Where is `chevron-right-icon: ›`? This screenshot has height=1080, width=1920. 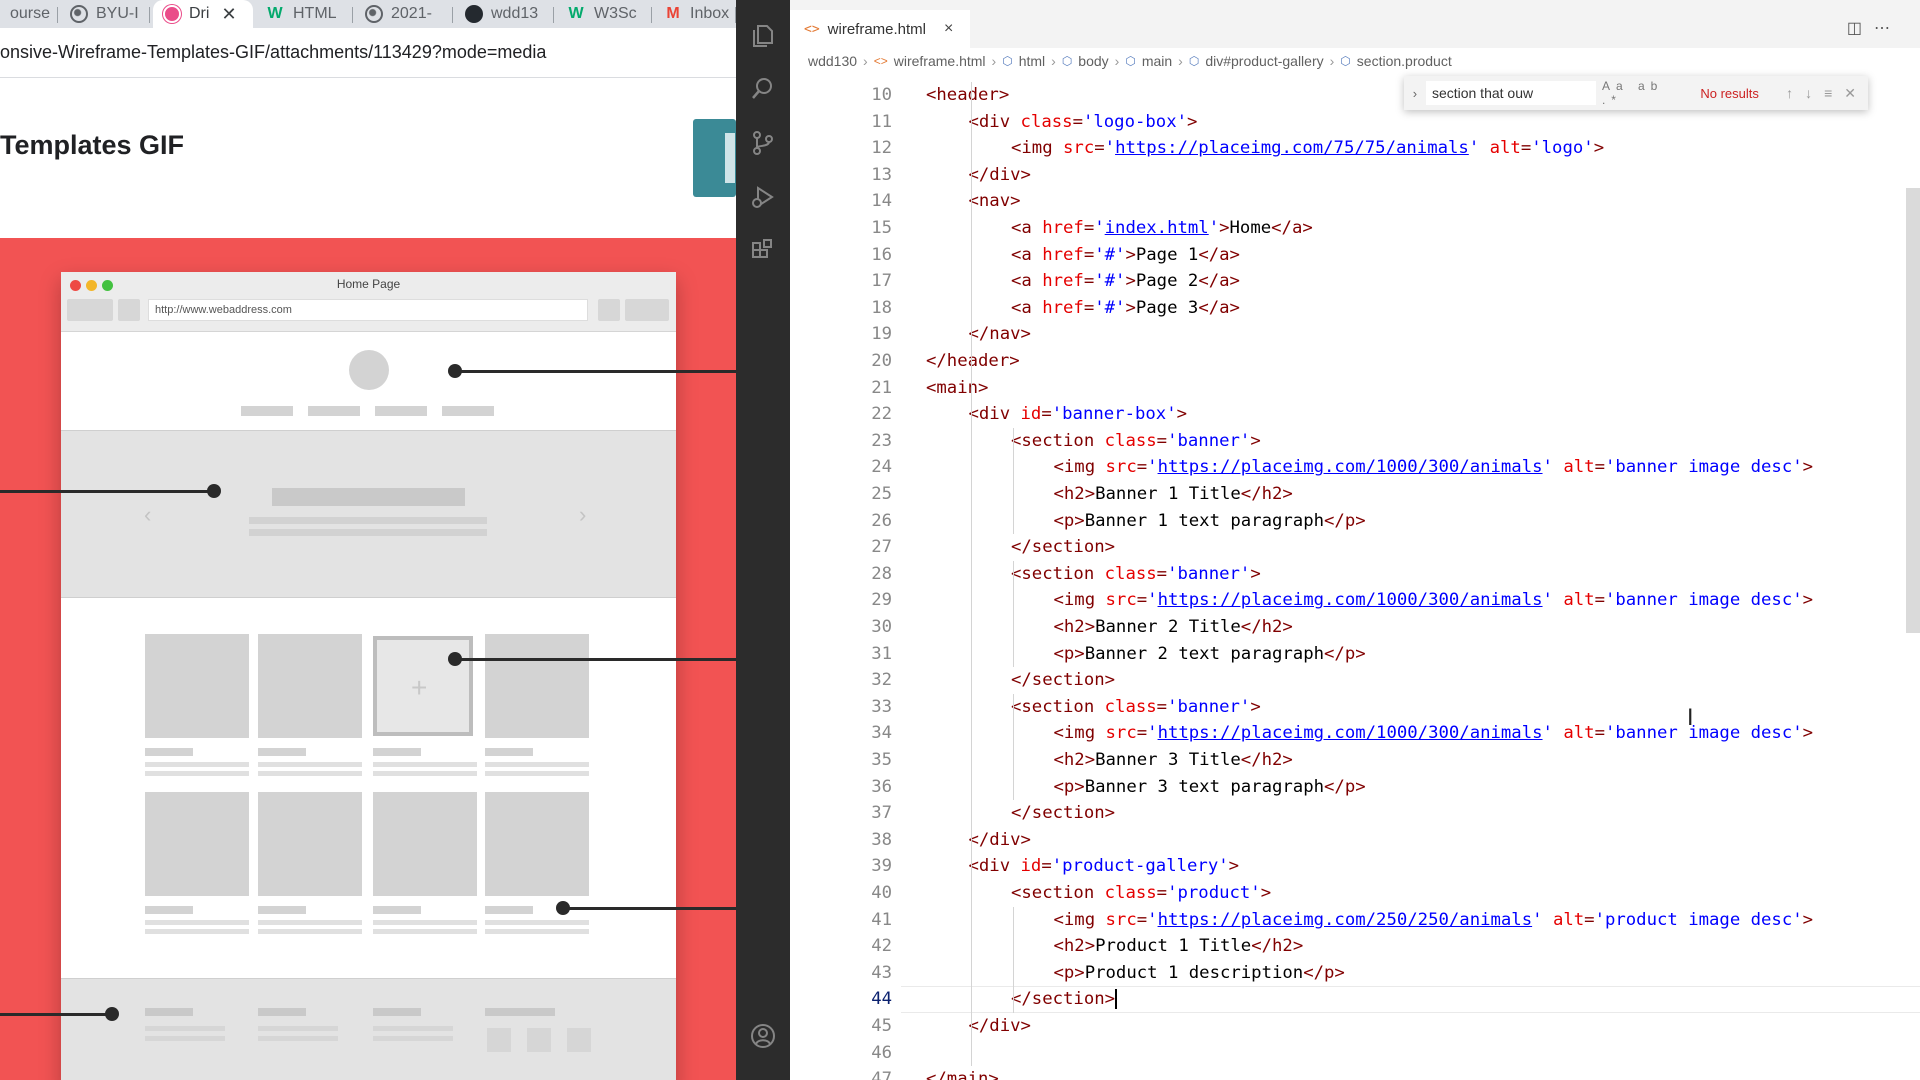 chevron-right-icon: › is located at coordinates (1180, 61).